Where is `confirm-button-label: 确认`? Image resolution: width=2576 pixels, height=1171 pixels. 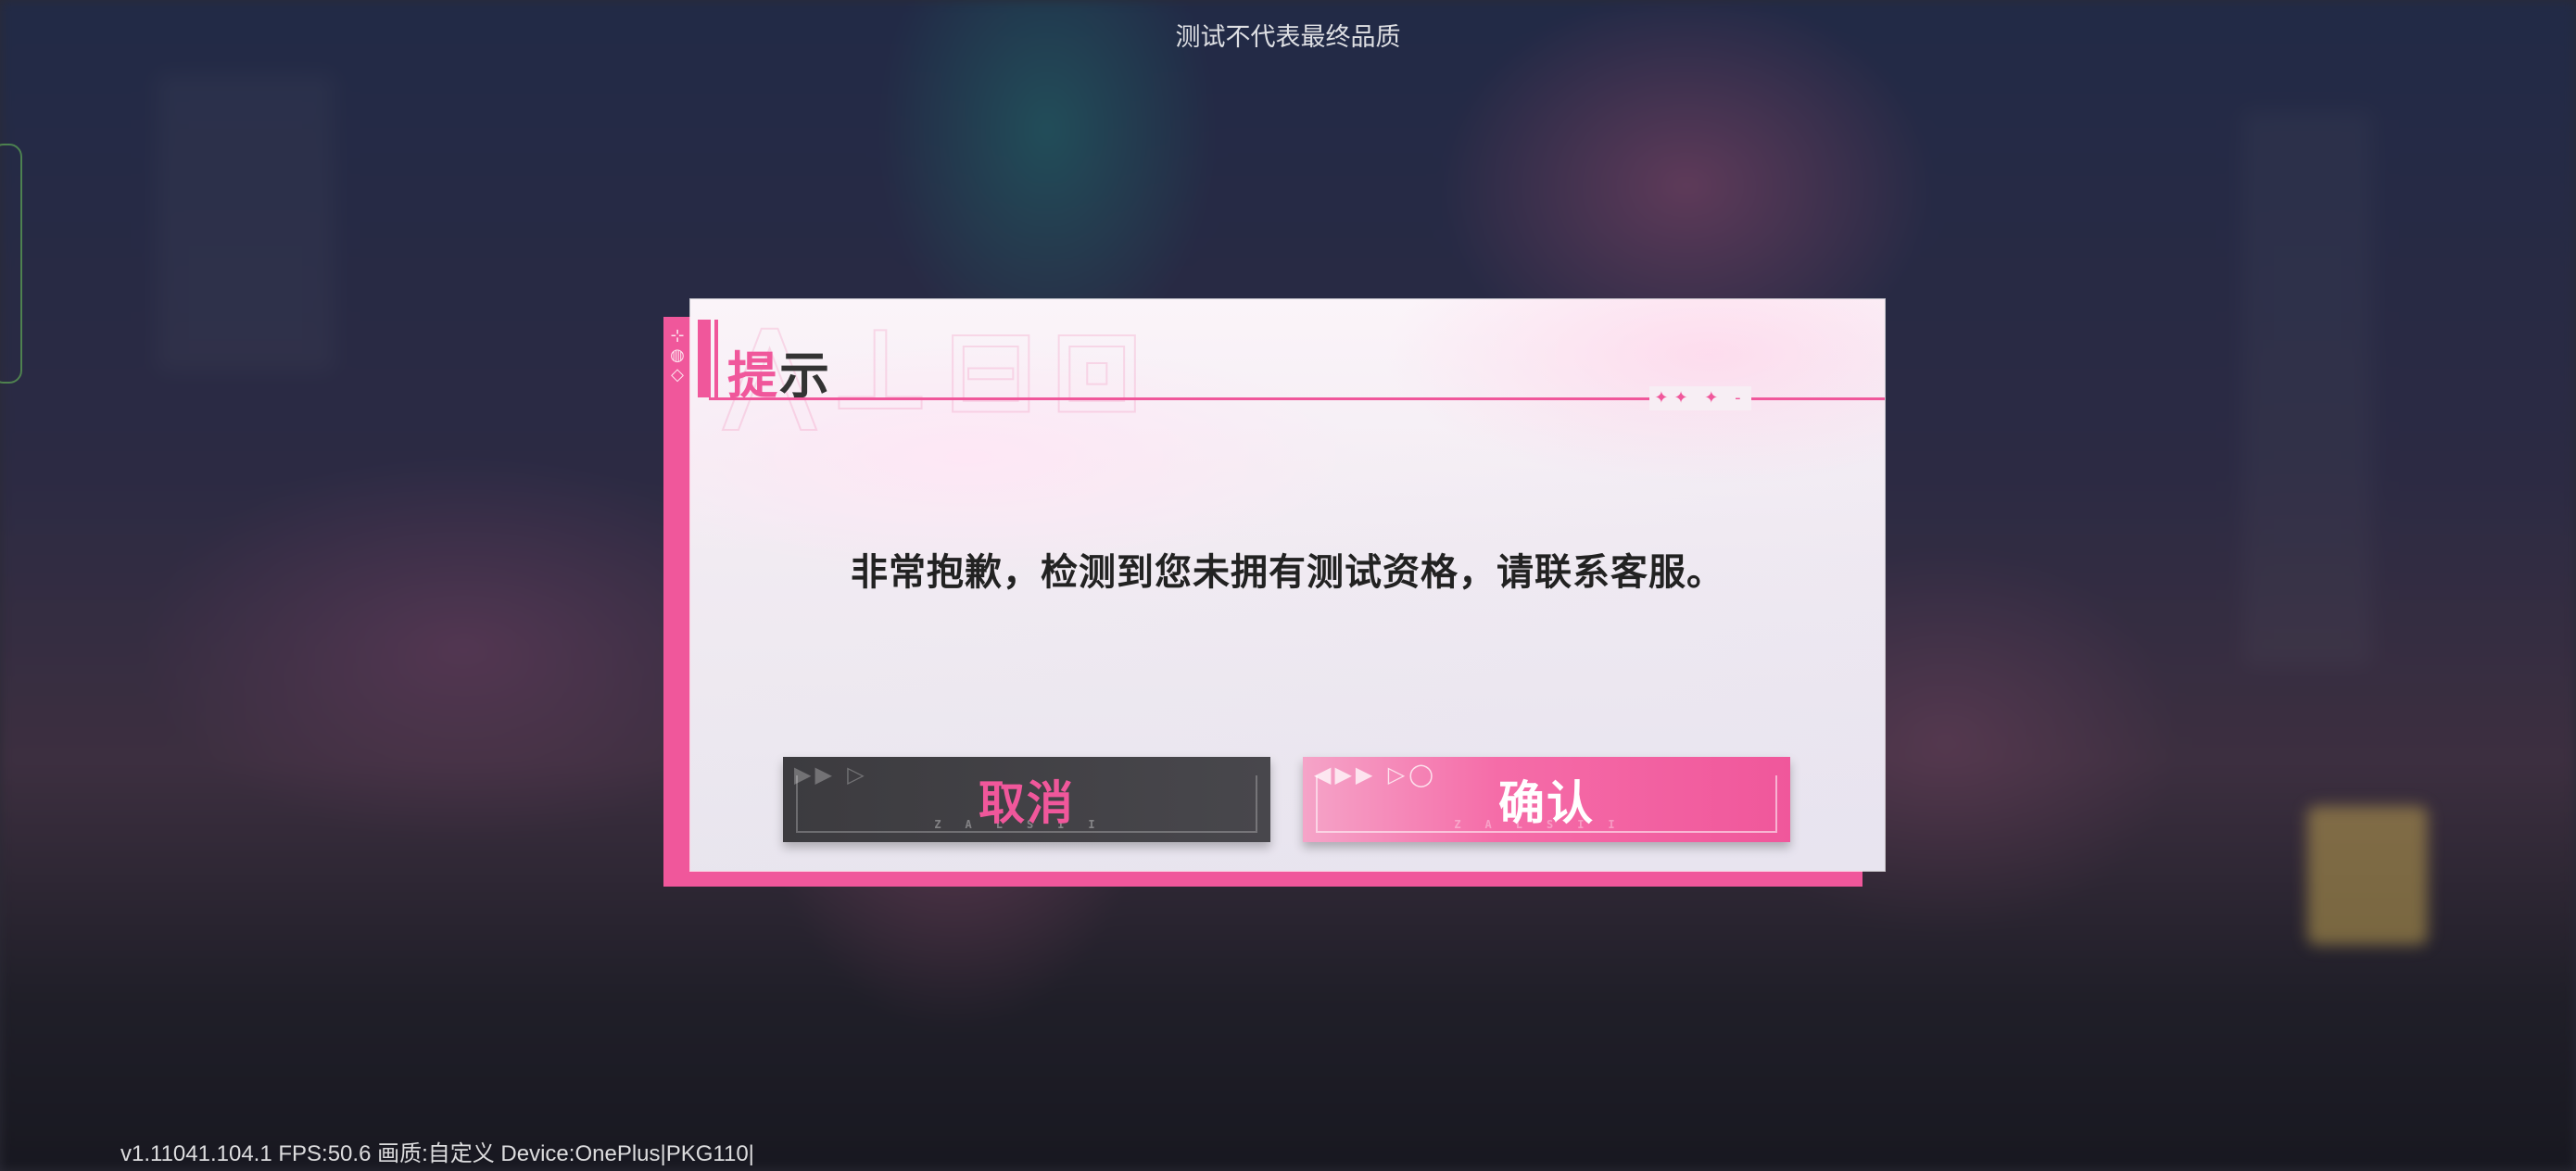
confirm-button-label: 确认 is located at coordinates (1547, 803).